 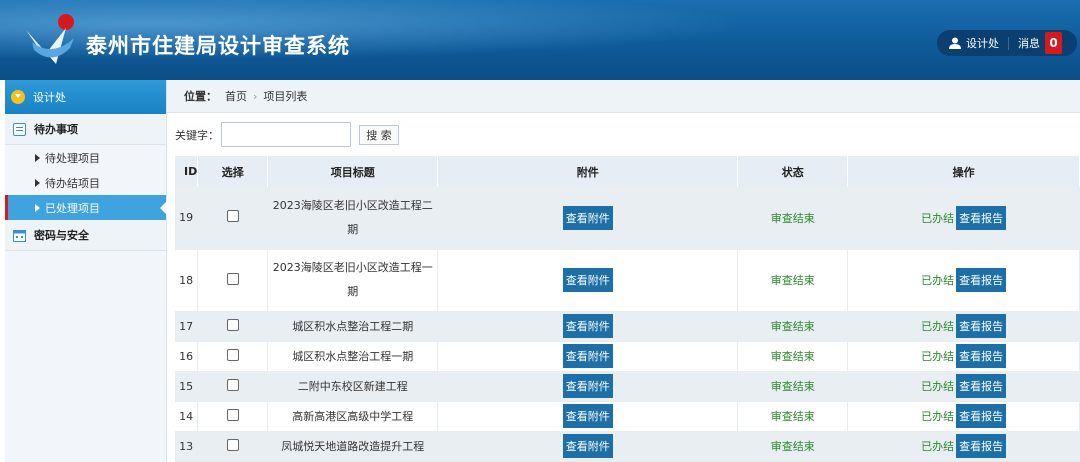 What do you see at coordinates (627, 386) in the screenshot?
I see `table-row: 15 二附中东校区新建工程 查看附件 审查结束 已办结 查看报告` at bounding box center [627, 386].